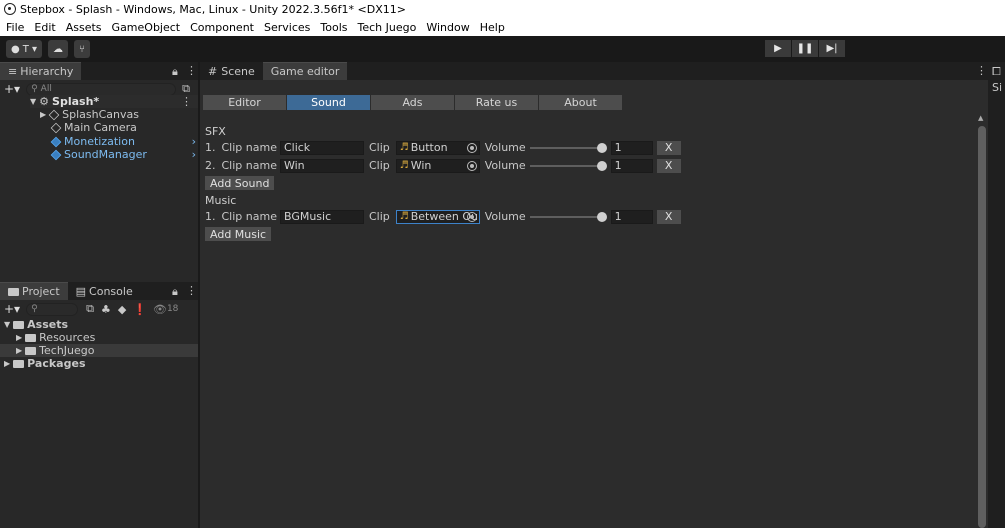  What do you see at coordinates (580, 102) in the screenshot?
I see `tab-about: About` at bounding box center [580, 102].